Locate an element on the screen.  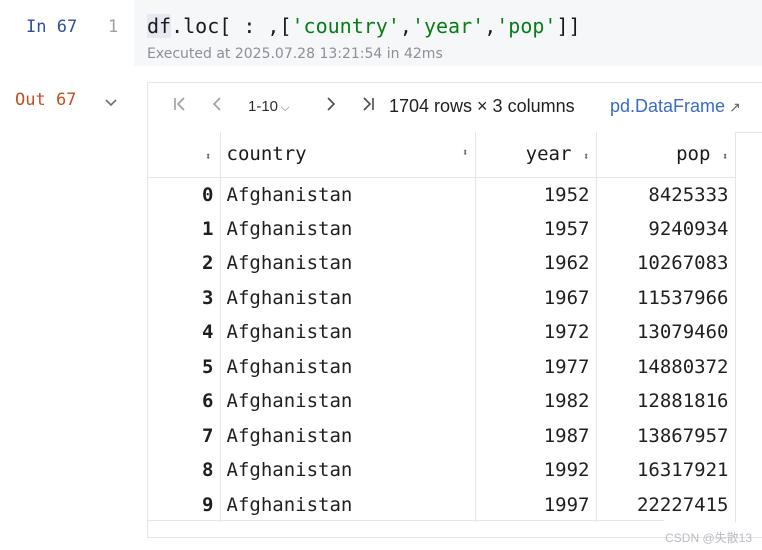
cell-year: 1997 is located at coordinates (536, 504).